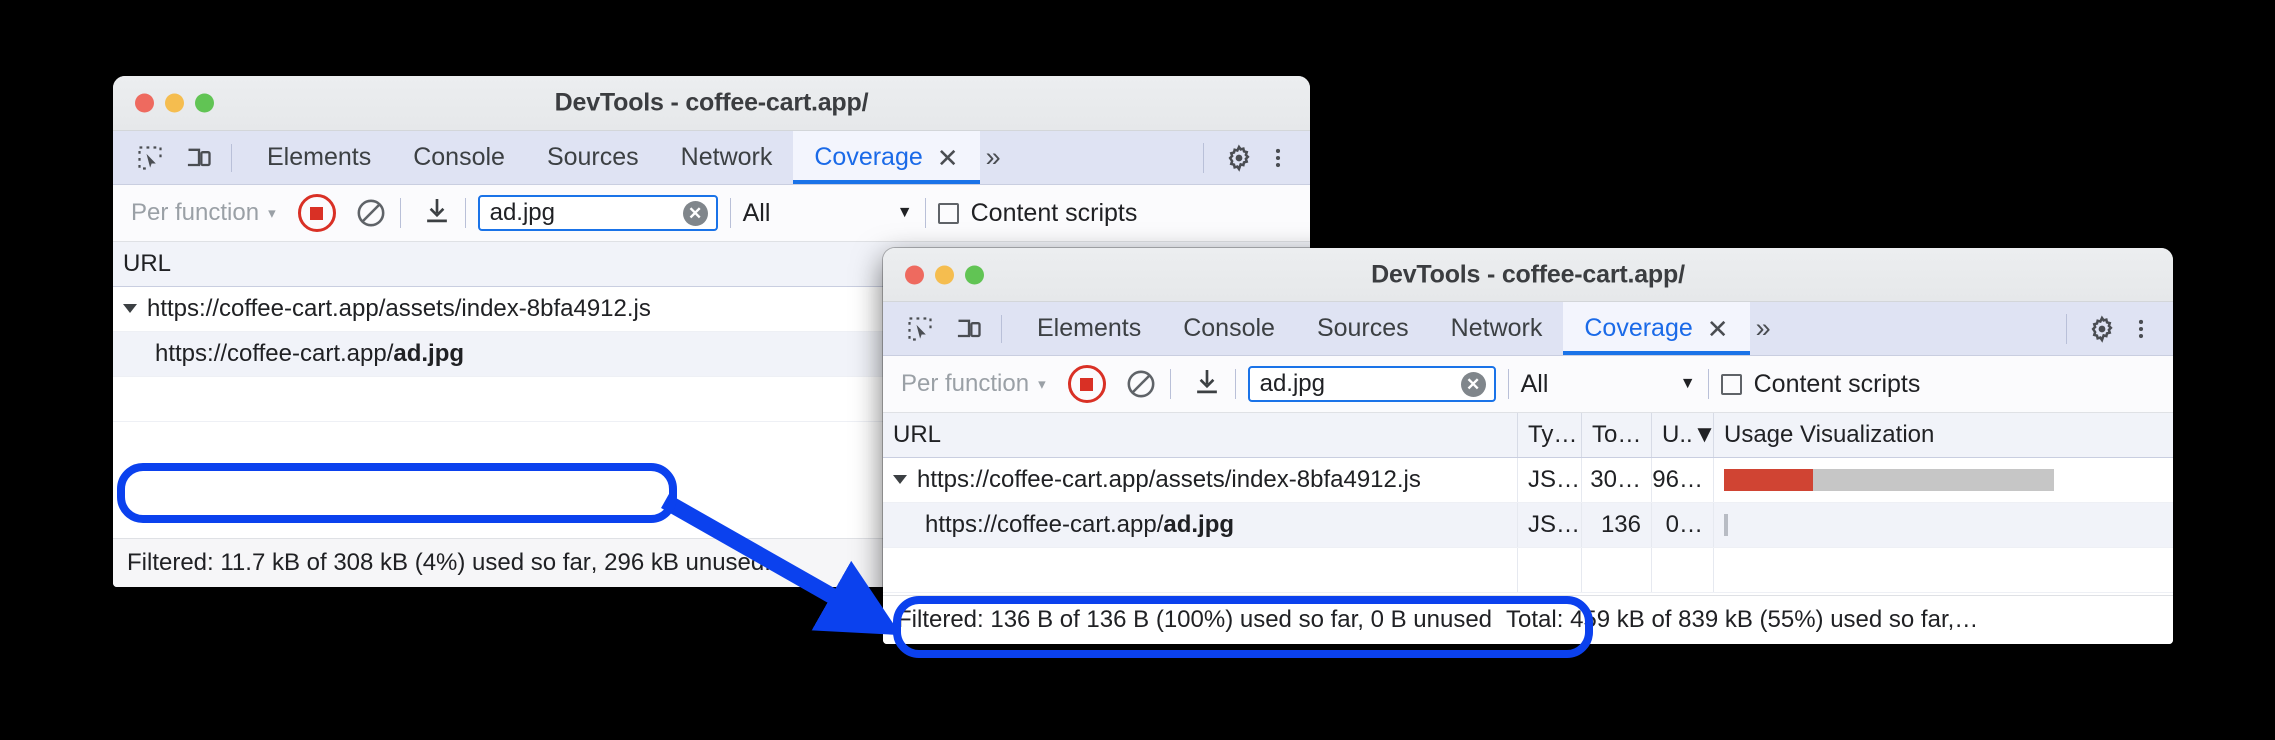  What do you see at coordinates (1726, 525) in the screenshot?
I see `usage-bar-thin` at bounding box center [1726, 525].